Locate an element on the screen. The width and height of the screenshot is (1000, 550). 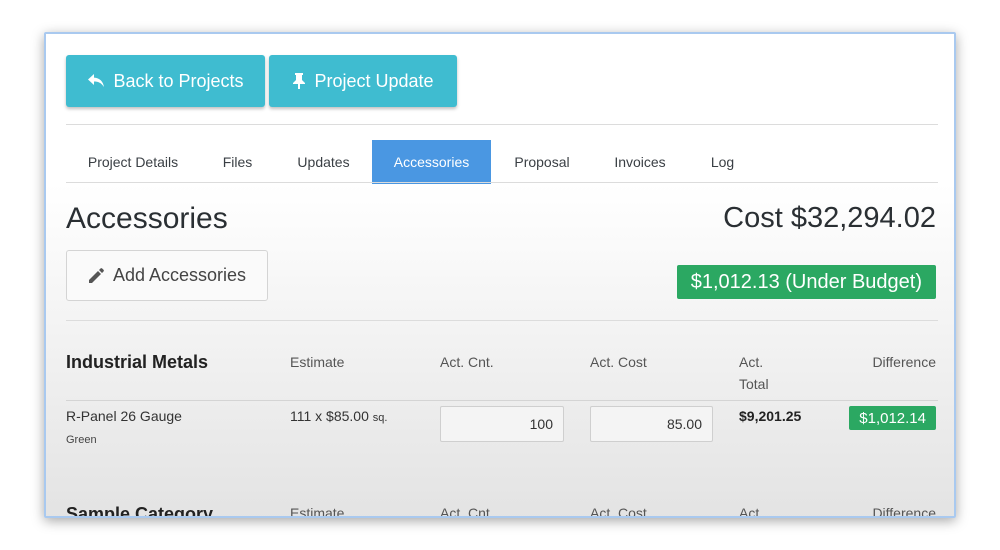
column-act-total: Act. Total is located at coordinates (754, 373).